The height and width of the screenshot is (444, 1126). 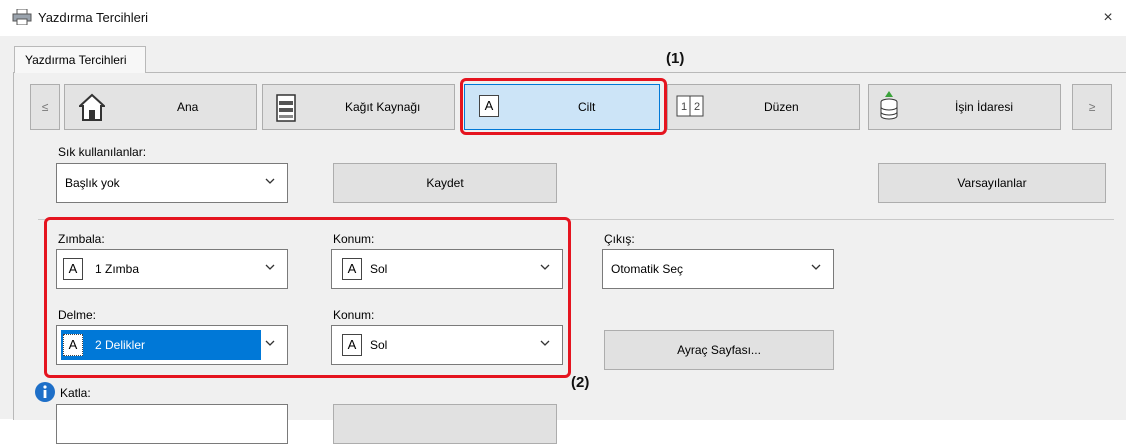 What do you see at coordinates (102, 152) in the screenshot?
I see `favorites-label: Sık kullanılanlar:` at bounding box center [102, 152].